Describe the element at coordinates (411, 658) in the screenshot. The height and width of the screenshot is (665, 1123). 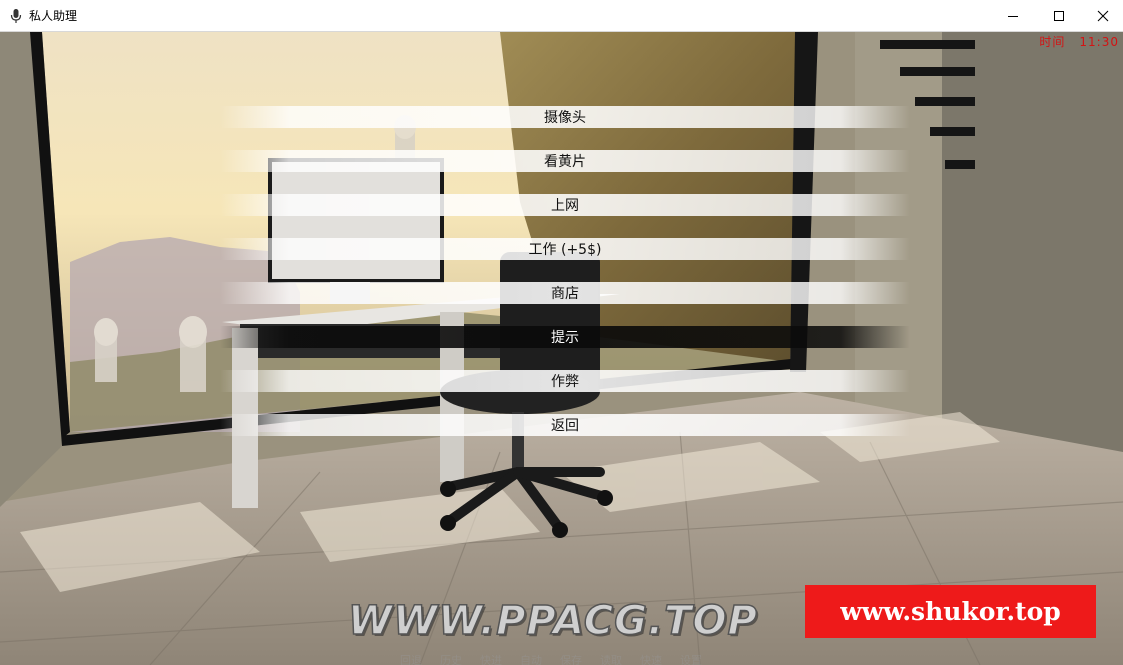
I see `quick-menu-back: 回退` at that location.